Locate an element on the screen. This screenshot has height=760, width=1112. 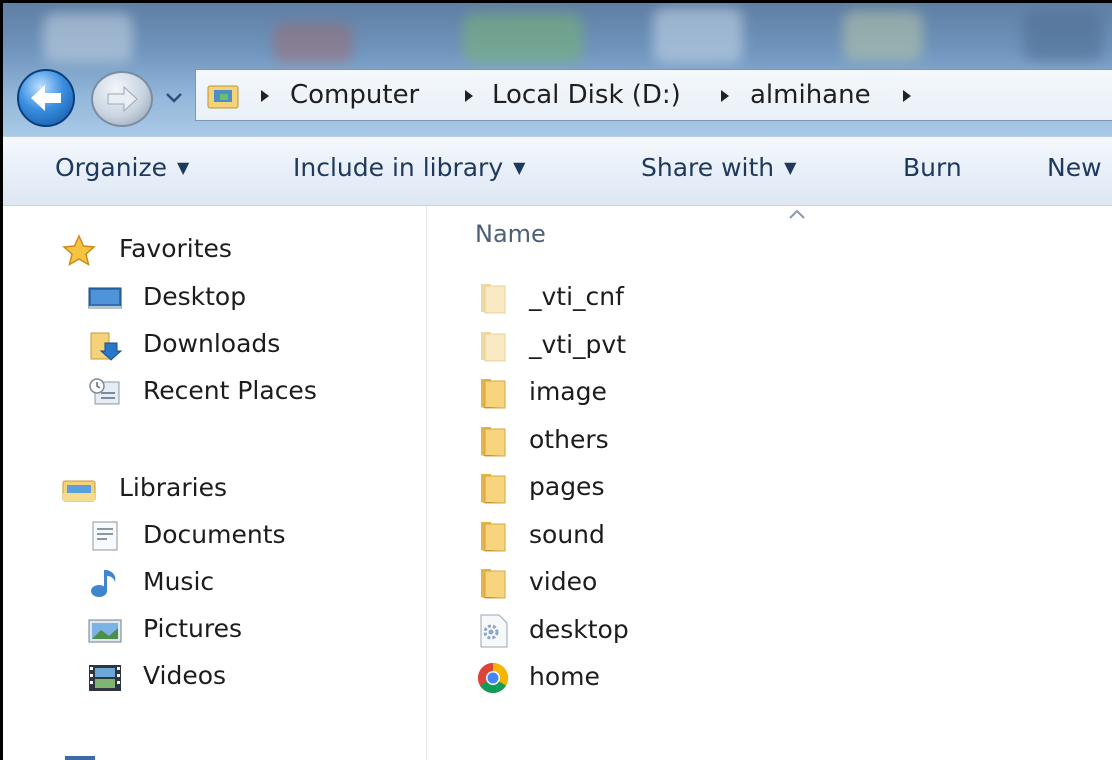
sidebar-item-libraries: Libraries is located at coordinates (211, 491).